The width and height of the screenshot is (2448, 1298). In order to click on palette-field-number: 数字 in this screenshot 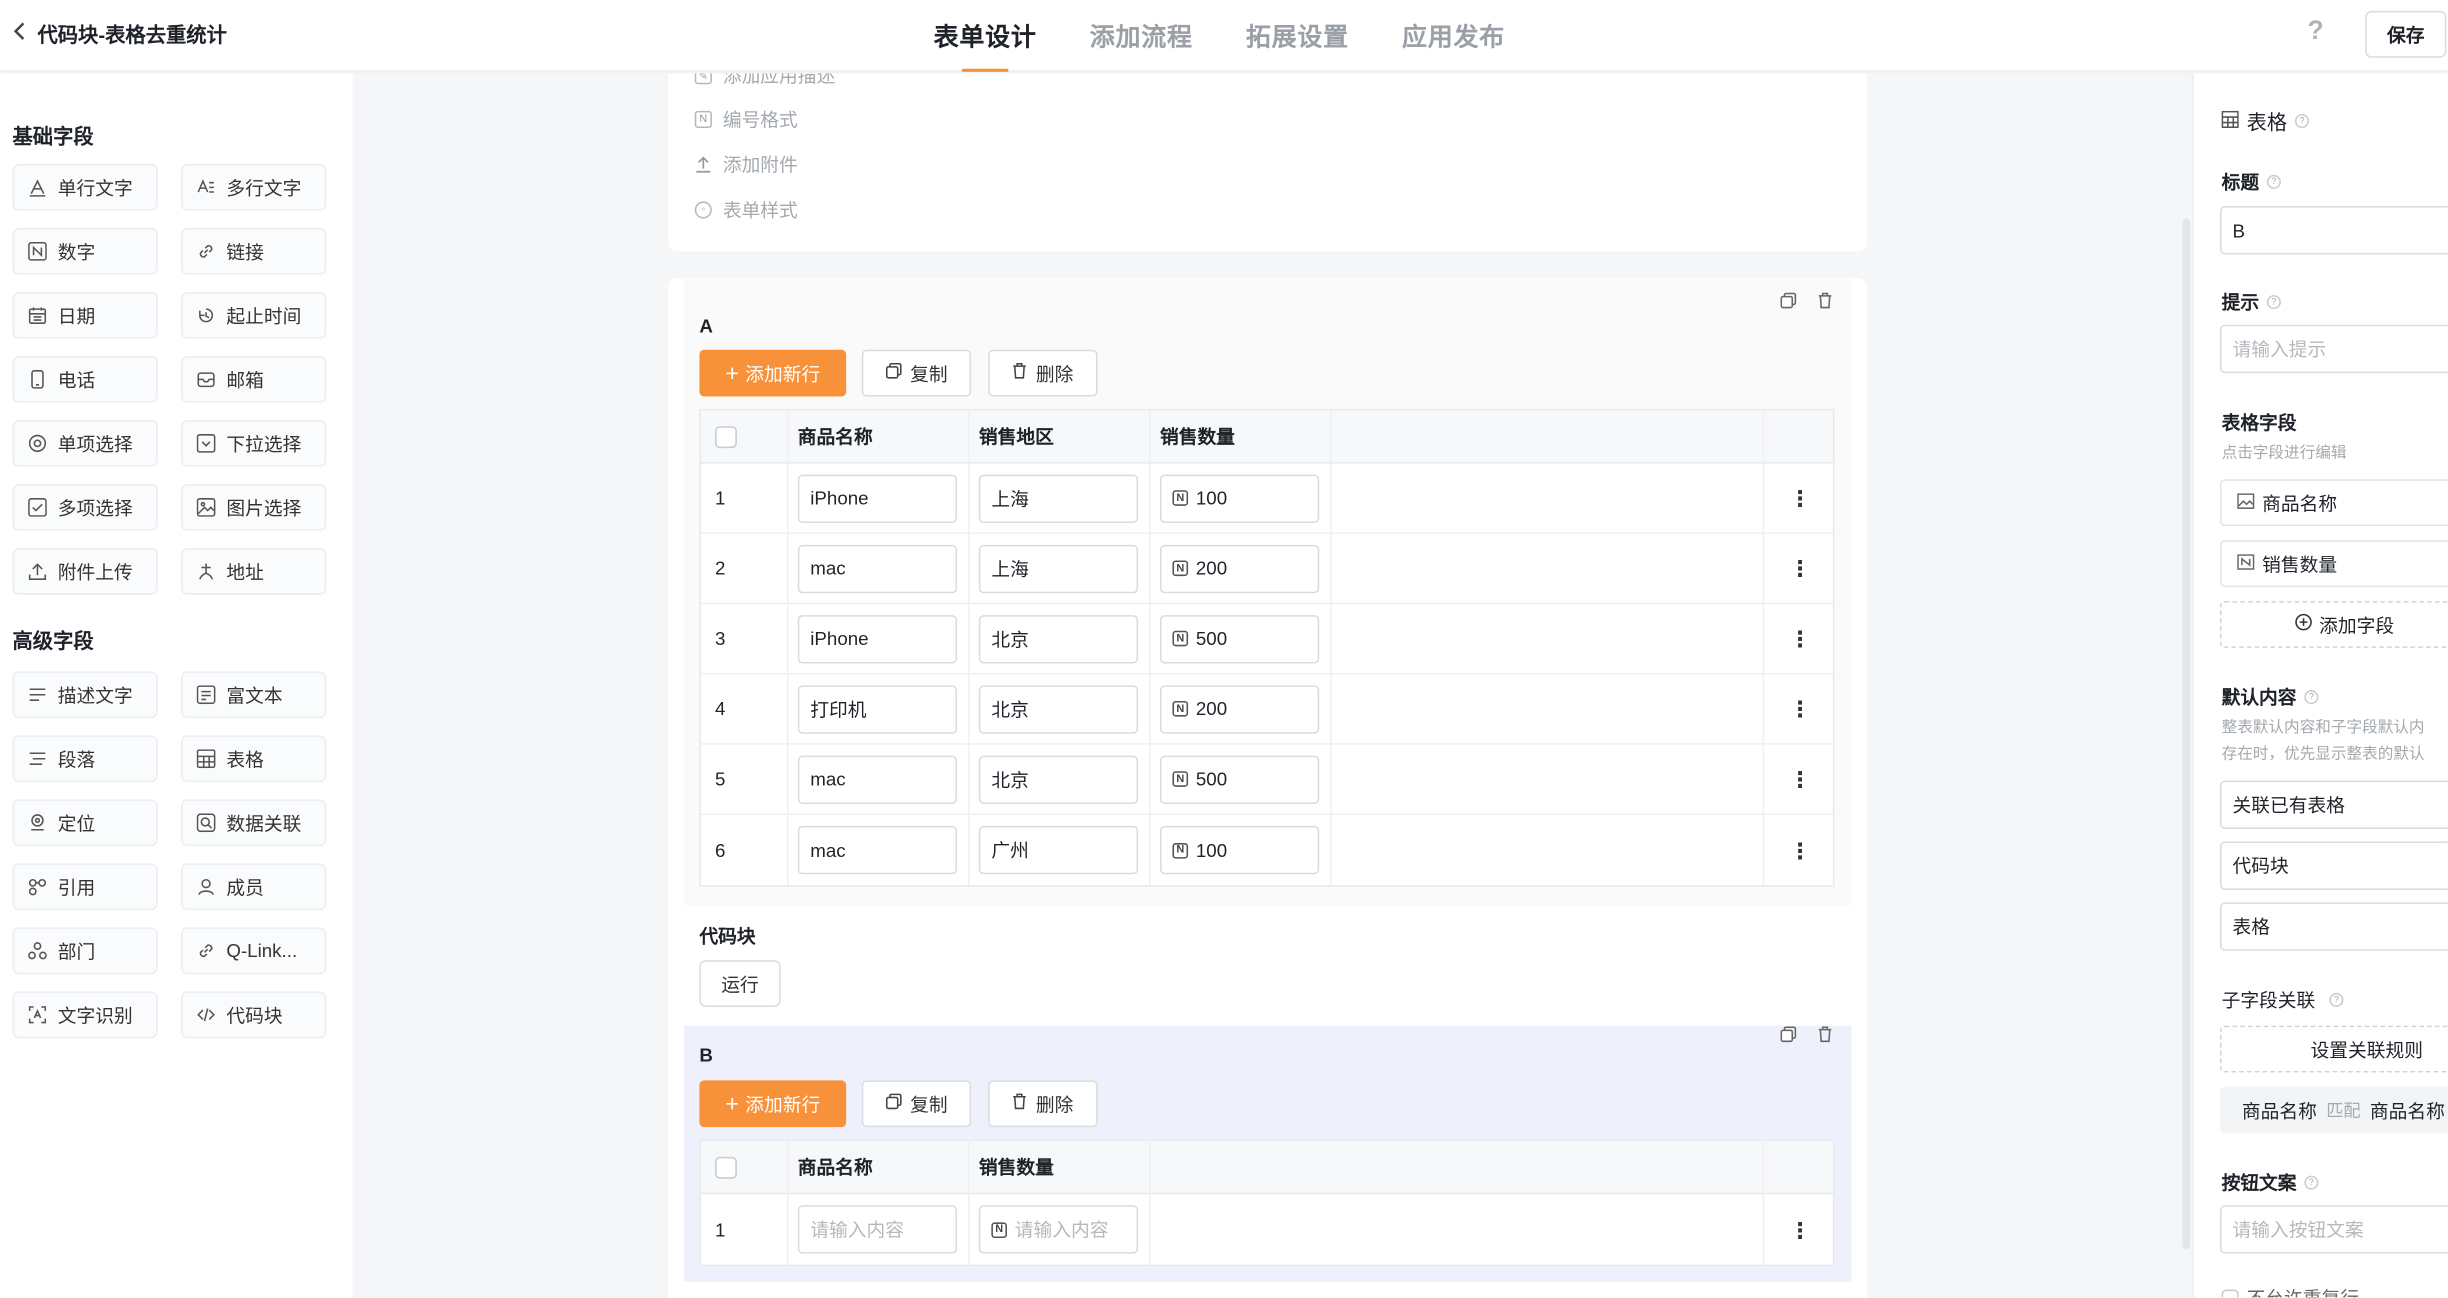, I will do `click(85, 251)`.